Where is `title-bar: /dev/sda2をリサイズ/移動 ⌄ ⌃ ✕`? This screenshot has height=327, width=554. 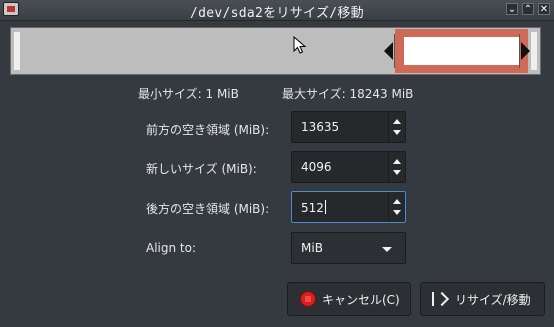
title-bar: /dev/sda2をリサイズ/移動 ⌄ ⌃ ✕ is located at coordinates (277, 10).